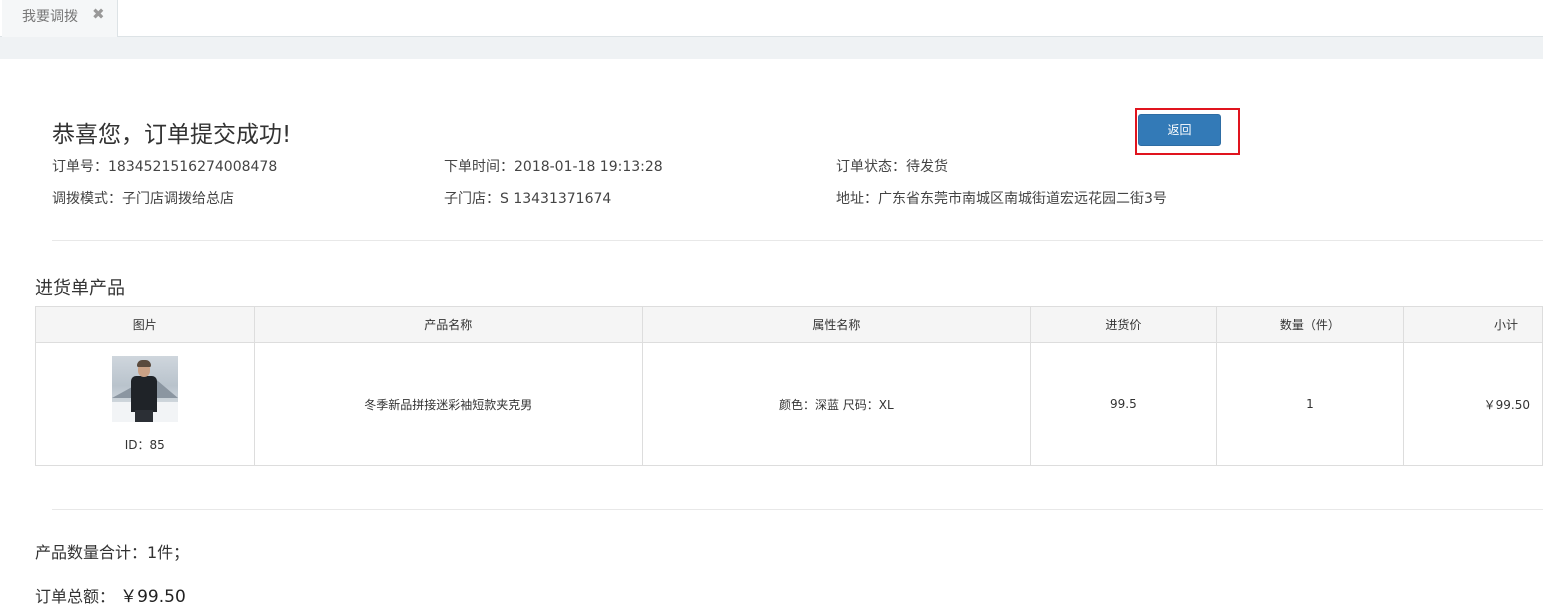 This screenshot has height=611, width=1543. I want to click on product-quantity: 1, so click(1310, 404).